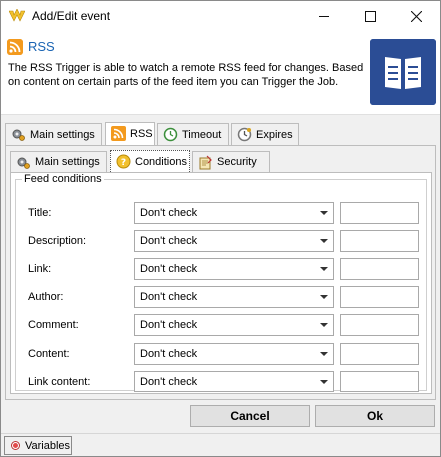 The width and height of the screenshot is (441, 457). I want to click on inner-tab-security: Security, so click(231, 161).